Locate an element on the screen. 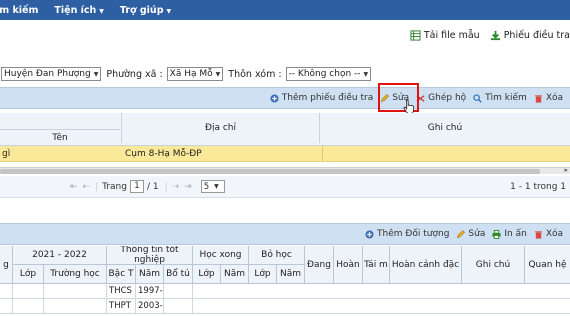  page-total: / 1 is located at coordinates (152, 186).